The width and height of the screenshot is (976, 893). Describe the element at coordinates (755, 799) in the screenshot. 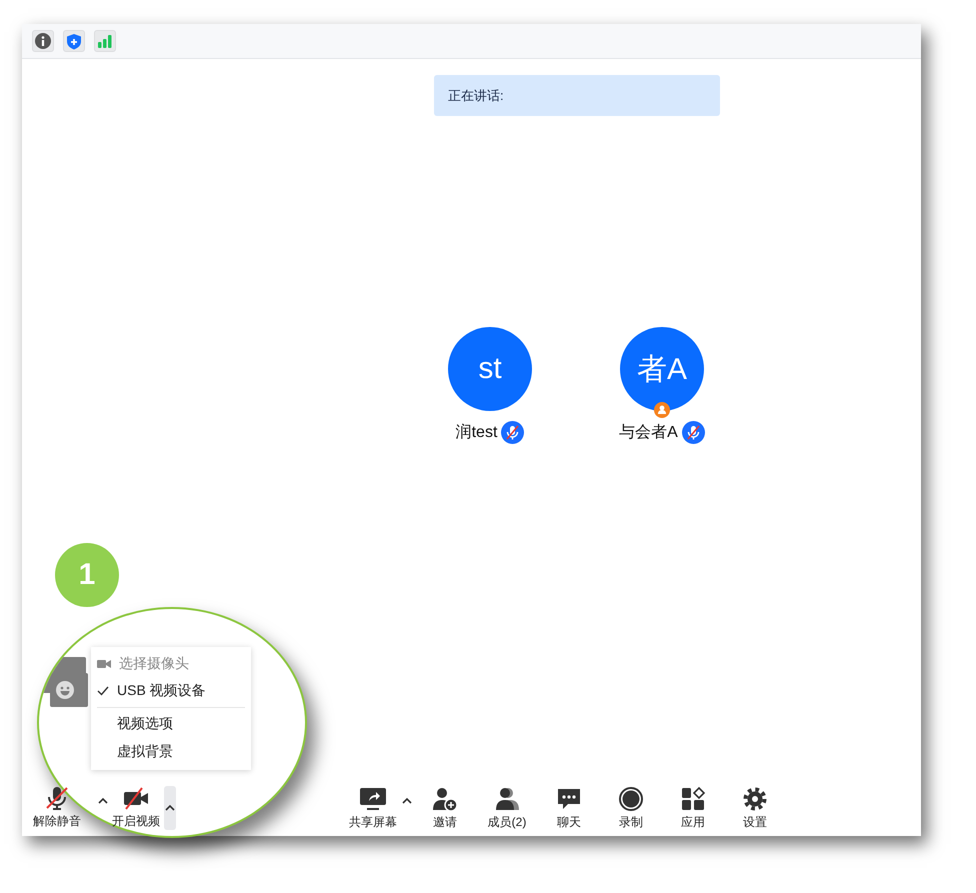

I see `settings-icon` at that location.